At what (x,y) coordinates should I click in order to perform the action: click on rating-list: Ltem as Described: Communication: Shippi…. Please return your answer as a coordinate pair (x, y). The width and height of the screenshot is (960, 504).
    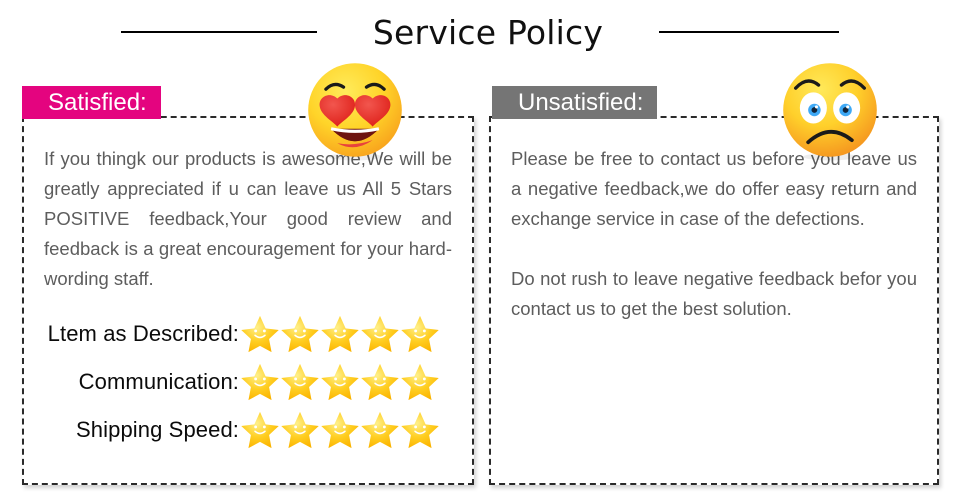
    Looking at the image, I should click on (248, 382).